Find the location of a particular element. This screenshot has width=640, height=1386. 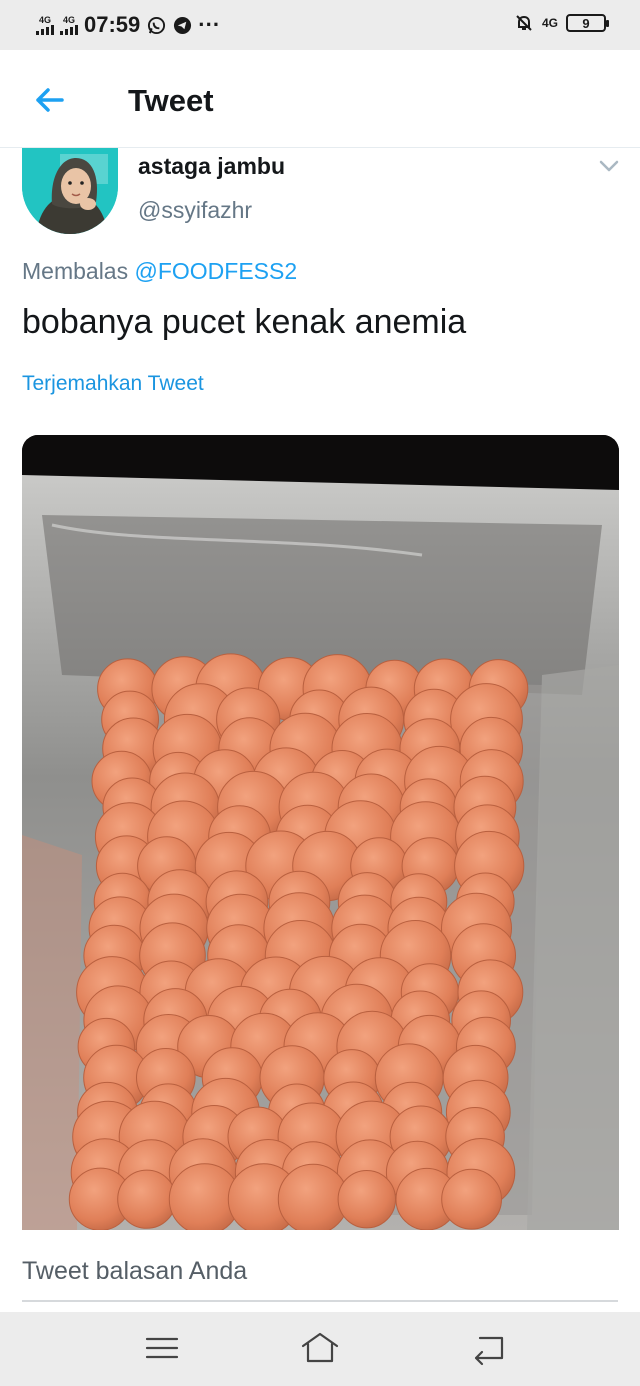

battery-level: 9 is located at coordinates (586, 23).